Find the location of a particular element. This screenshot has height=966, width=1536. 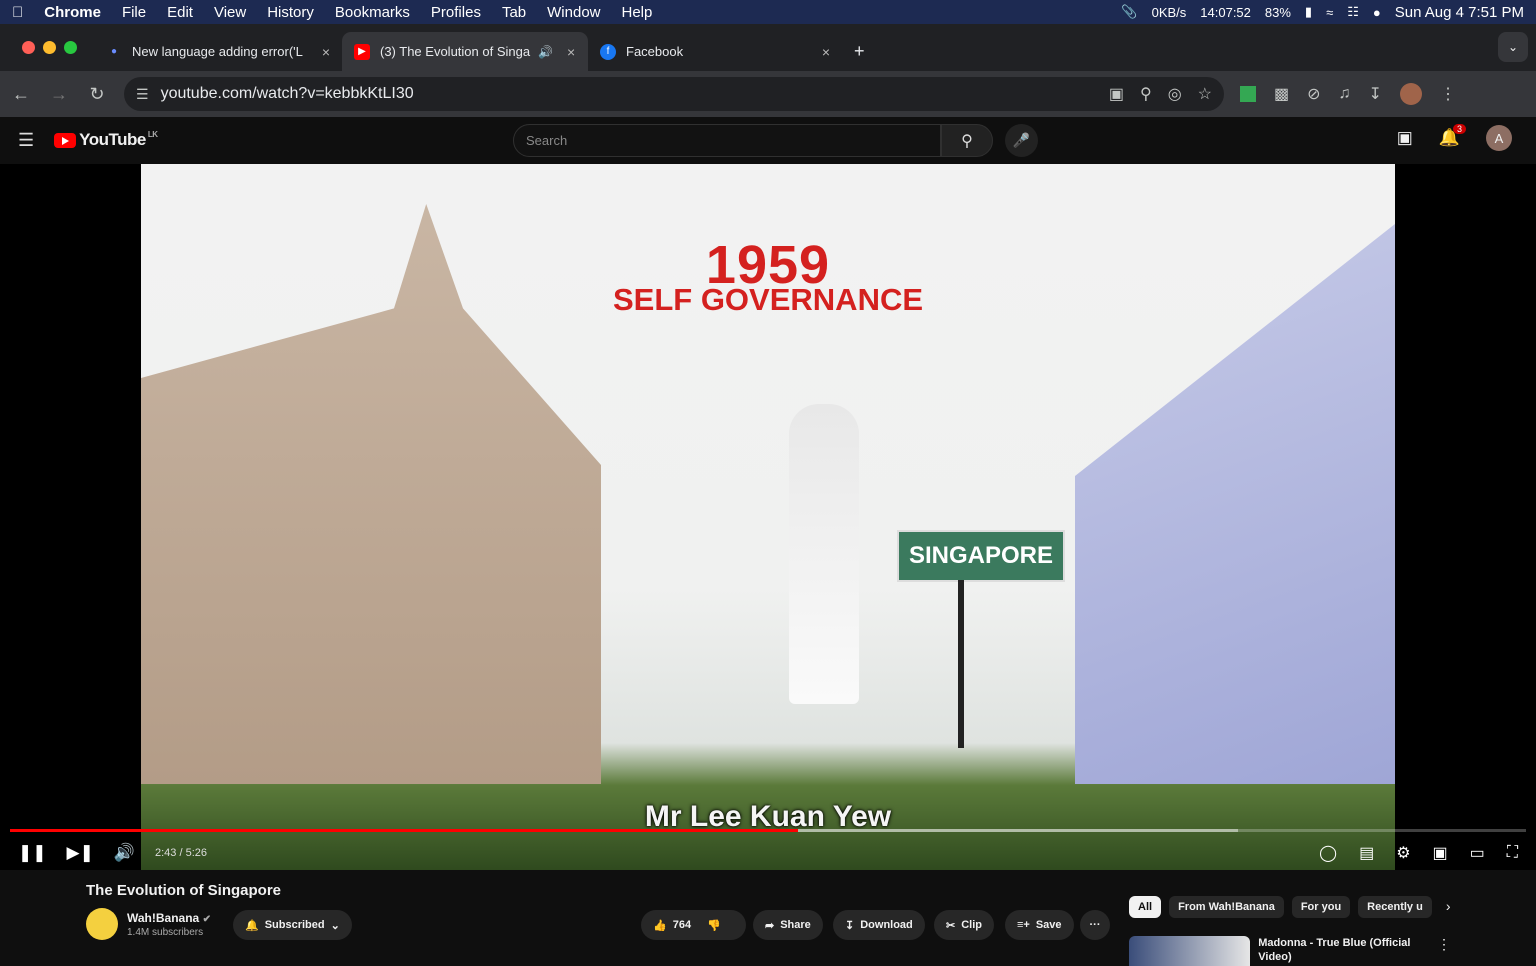

progress-bar is located at coordinates (768, 830).